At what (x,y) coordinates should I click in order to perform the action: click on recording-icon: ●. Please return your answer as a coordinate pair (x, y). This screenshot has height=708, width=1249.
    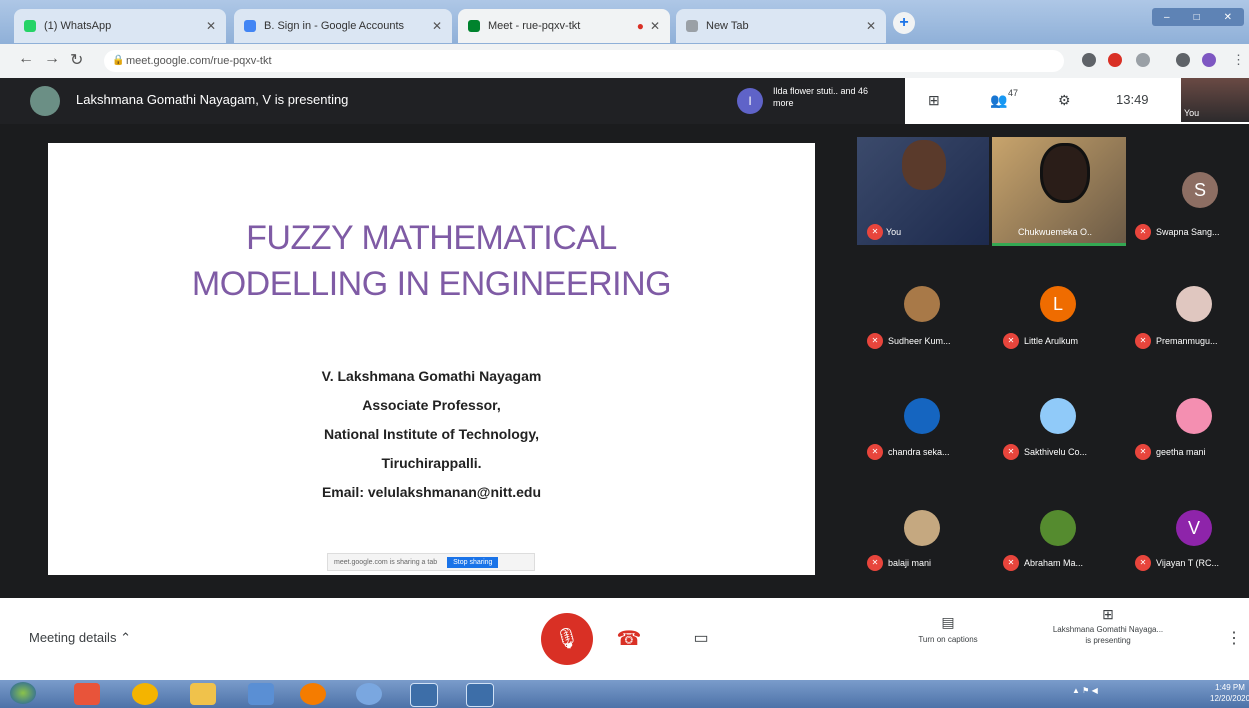
    Looking at the image, I should click on (640, 26).